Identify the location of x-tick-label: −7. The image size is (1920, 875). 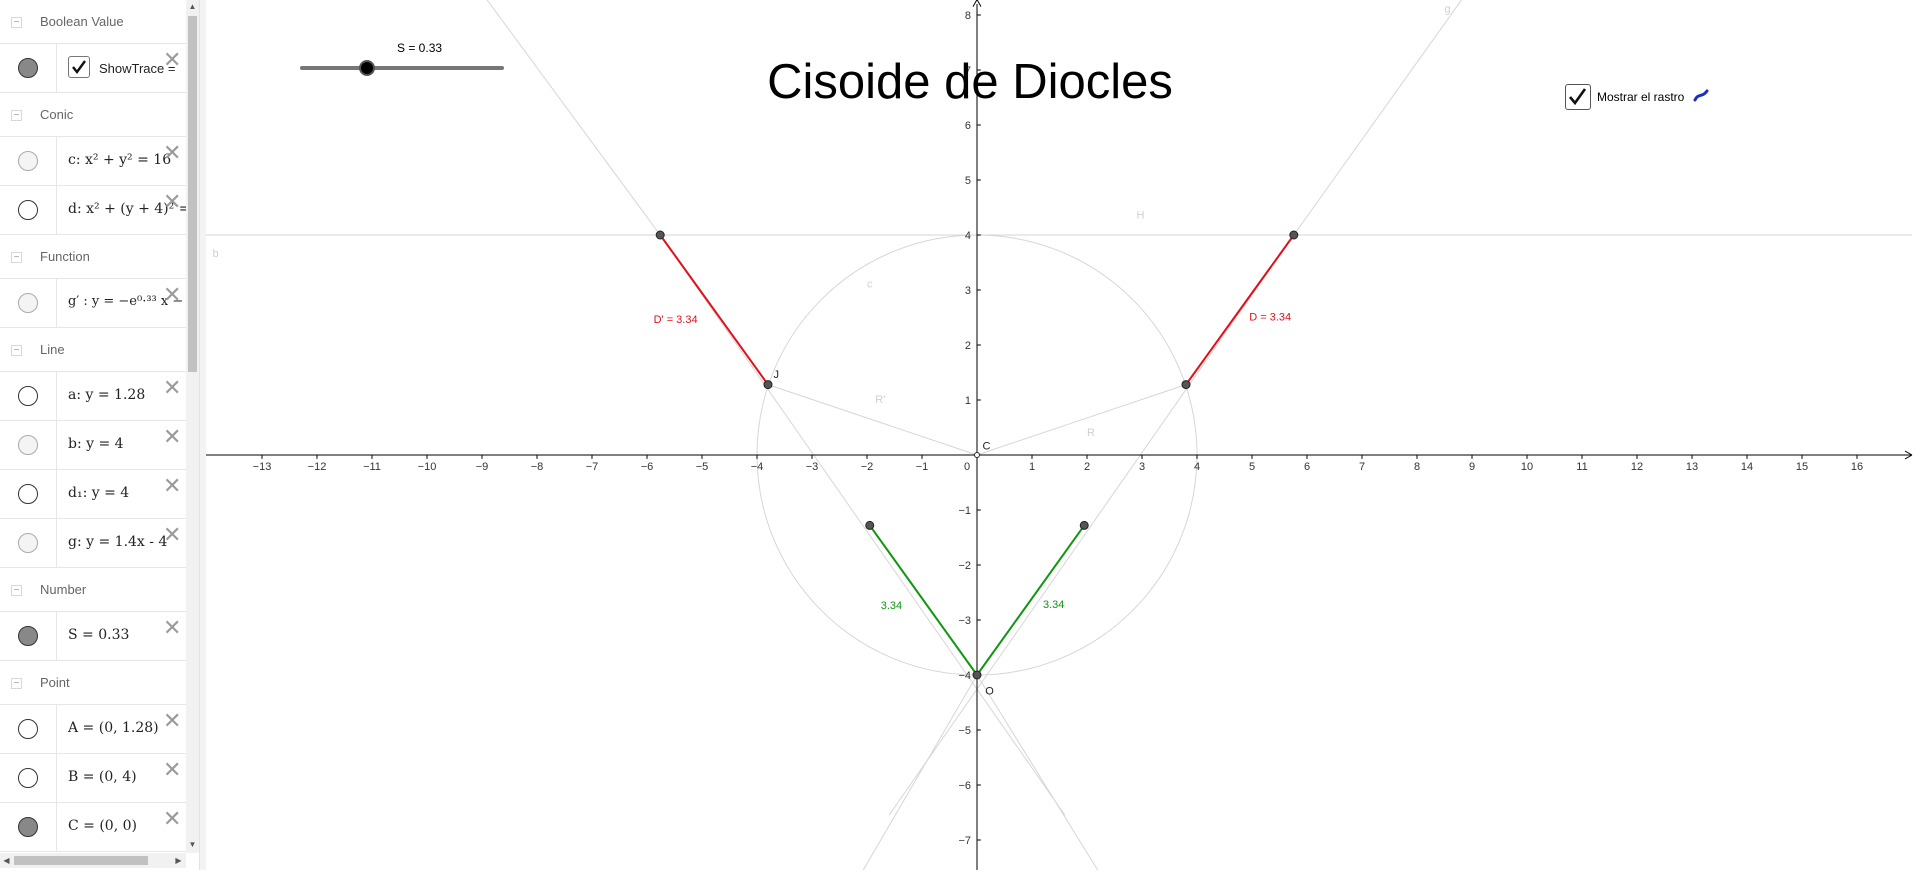
(592, 467).